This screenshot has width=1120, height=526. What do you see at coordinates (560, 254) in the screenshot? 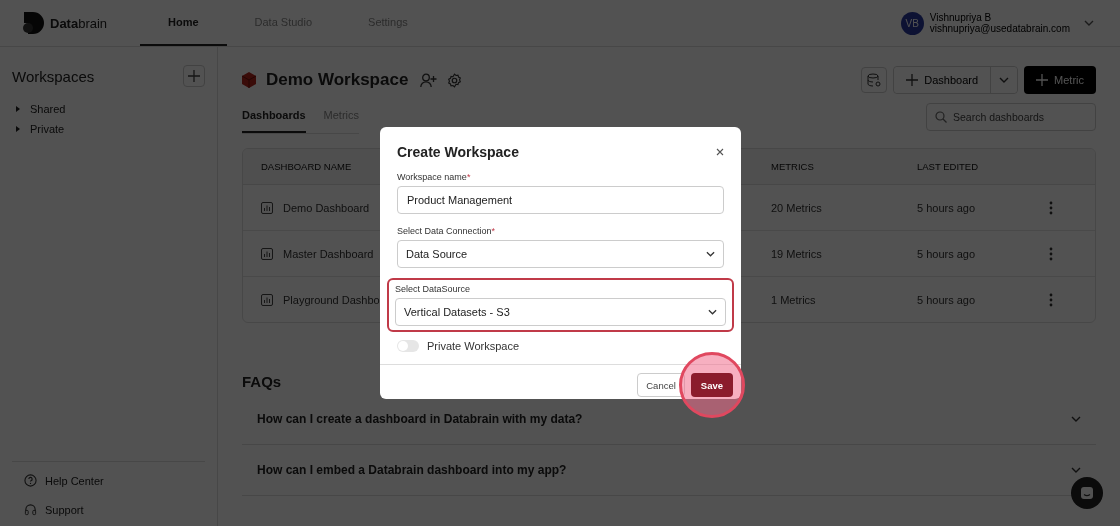
I see `select-field: Data Source` at bounding box center [560, 254].